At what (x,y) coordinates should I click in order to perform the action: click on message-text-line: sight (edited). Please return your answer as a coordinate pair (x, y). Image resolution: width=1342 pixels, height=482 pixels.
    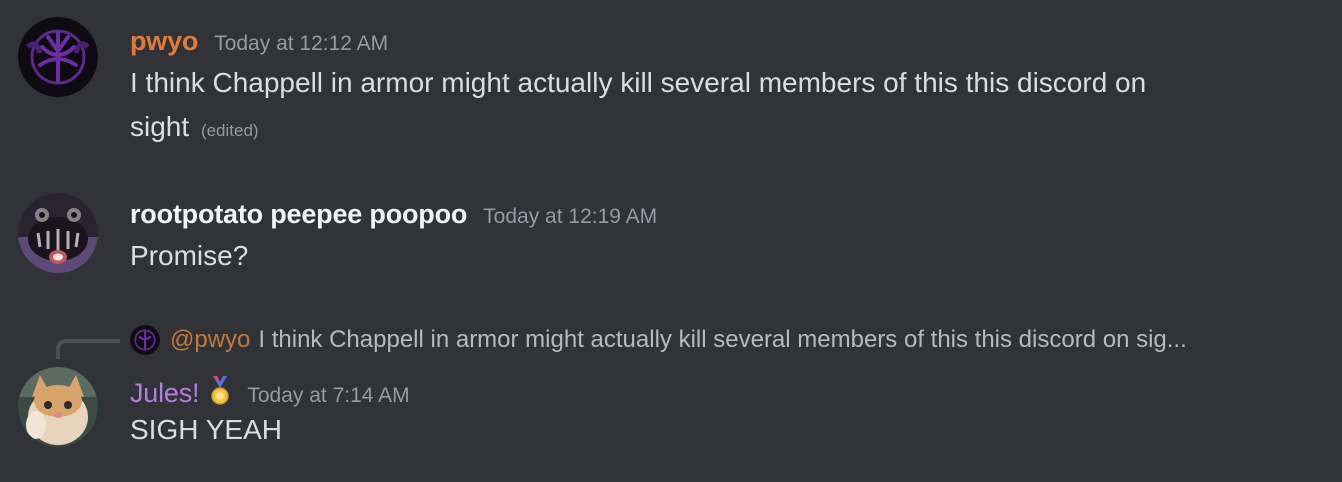
    Looking at the image, I should click on (705, 129).